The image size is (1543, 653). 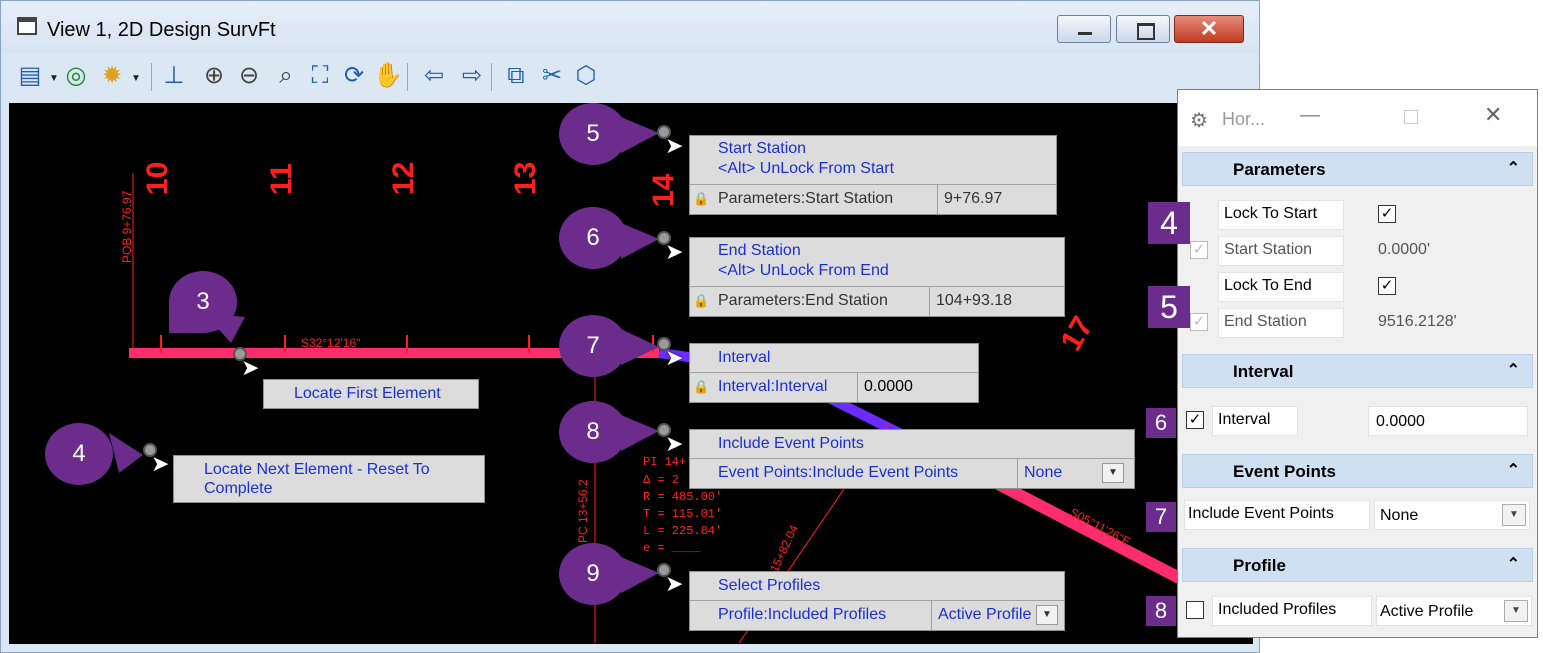 I want to click on start-station-checkbox: ✓, so click(x=1199, y=250).